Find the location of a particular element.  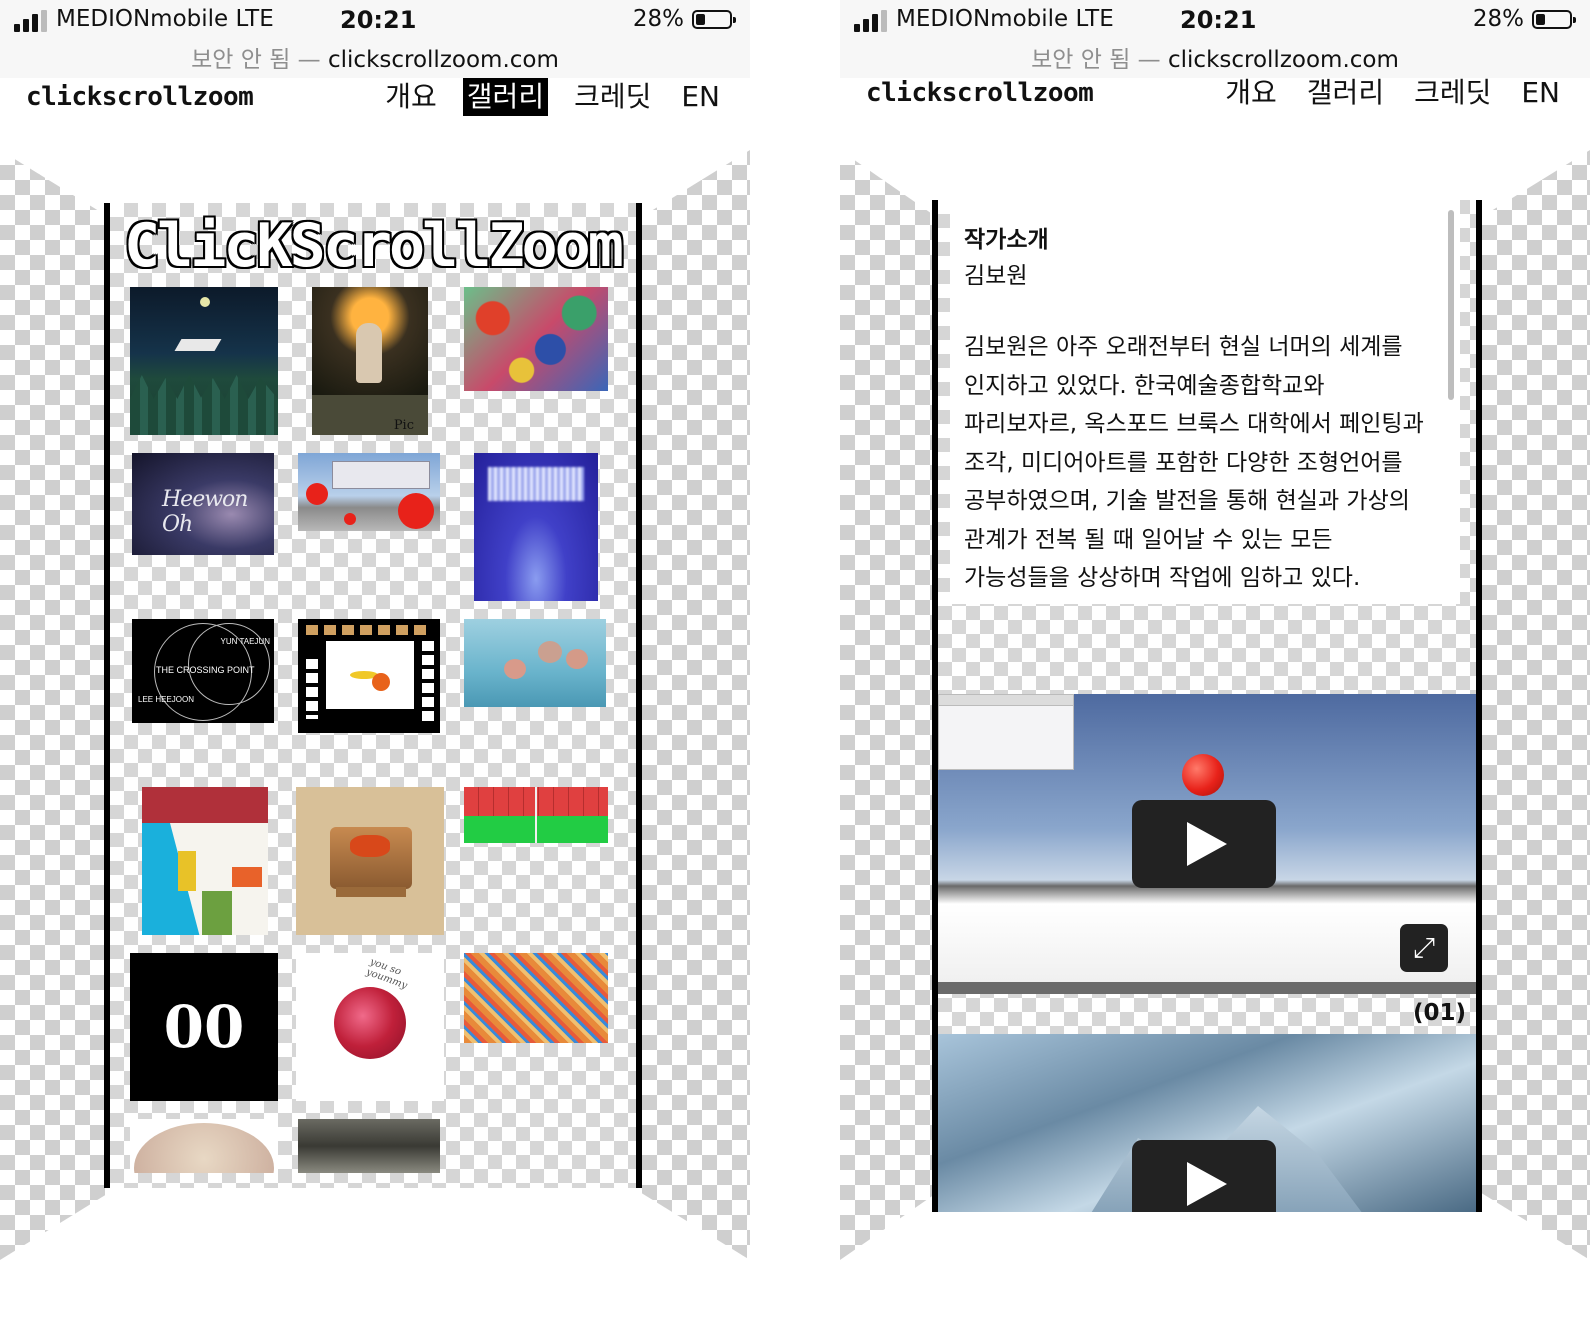

artwork-thumb-crowd-pattern is located at coordinates (536, 998).